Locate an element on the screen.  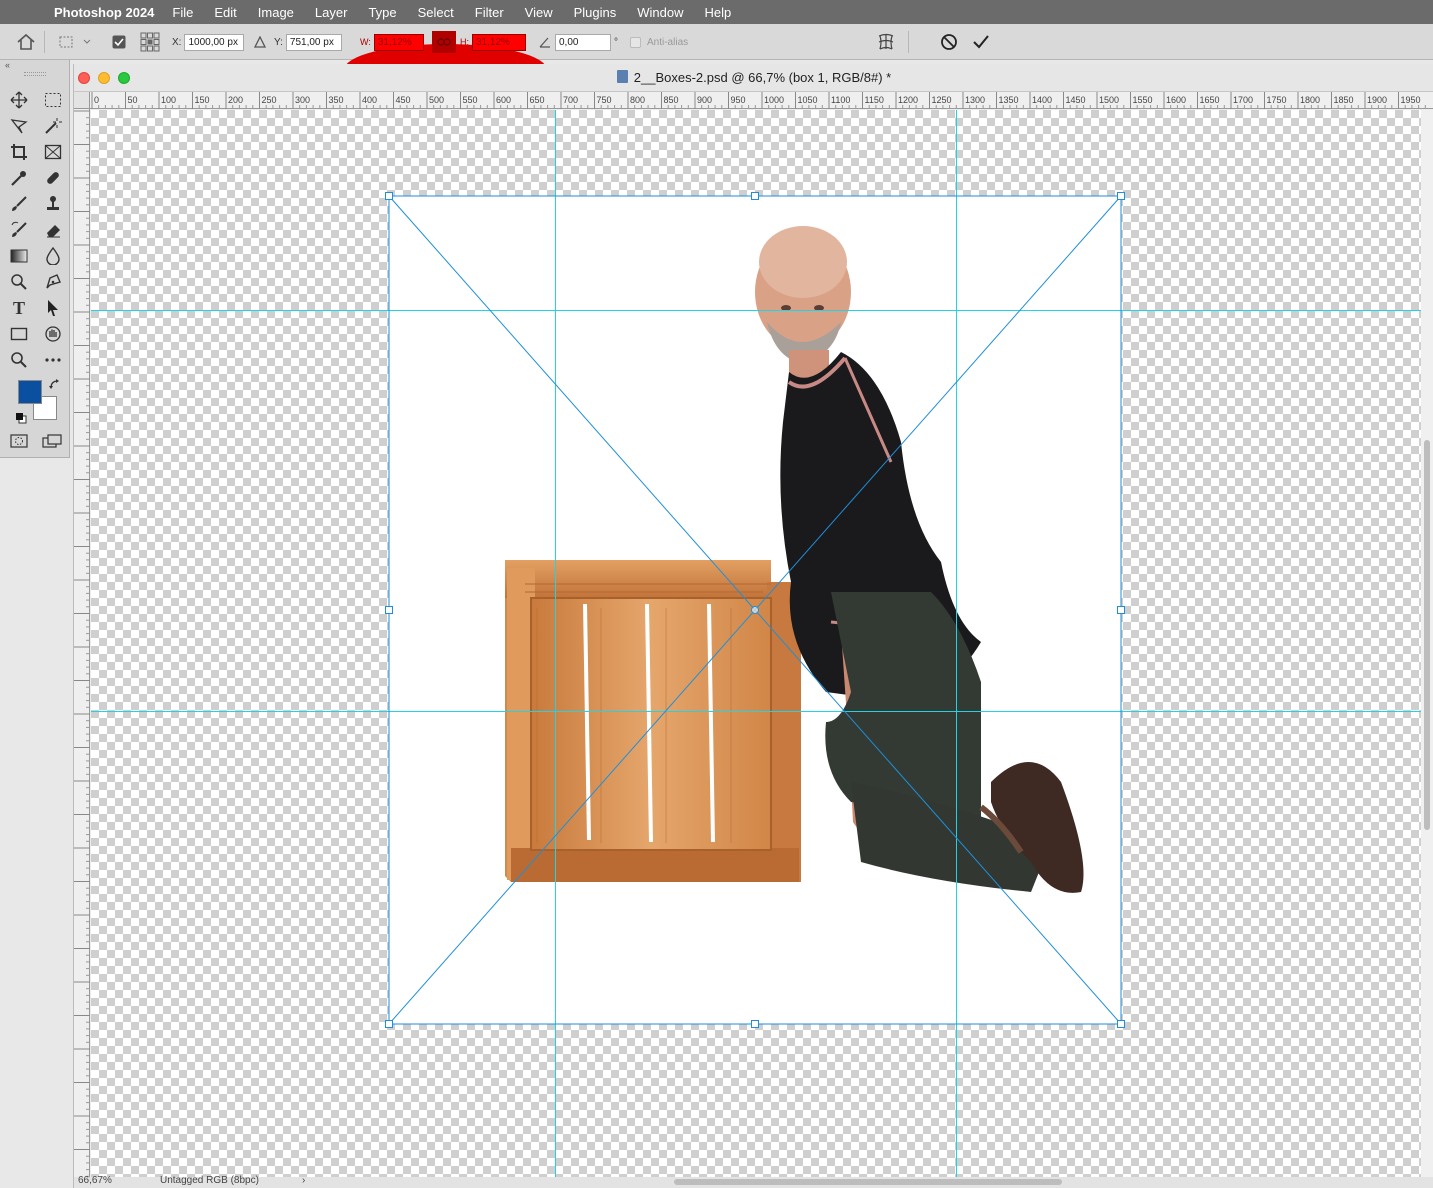
ruler-tick-label: 50 is located at coordinates (133, 100).